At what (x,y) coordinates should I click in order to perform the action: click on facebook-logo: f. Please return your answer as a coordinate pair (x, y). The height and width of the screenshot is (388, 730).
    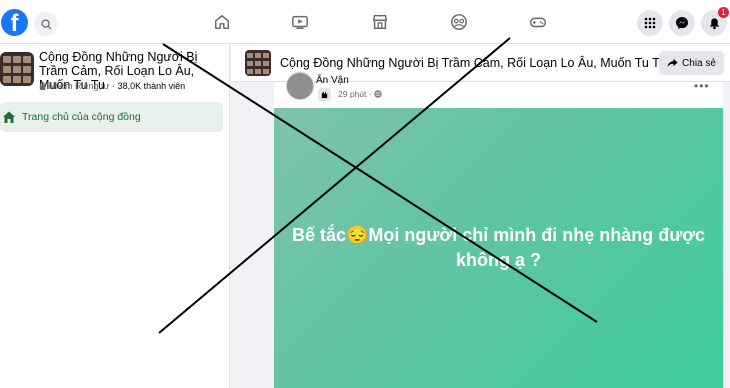
    Looking at the image, I should click on (14, 22).